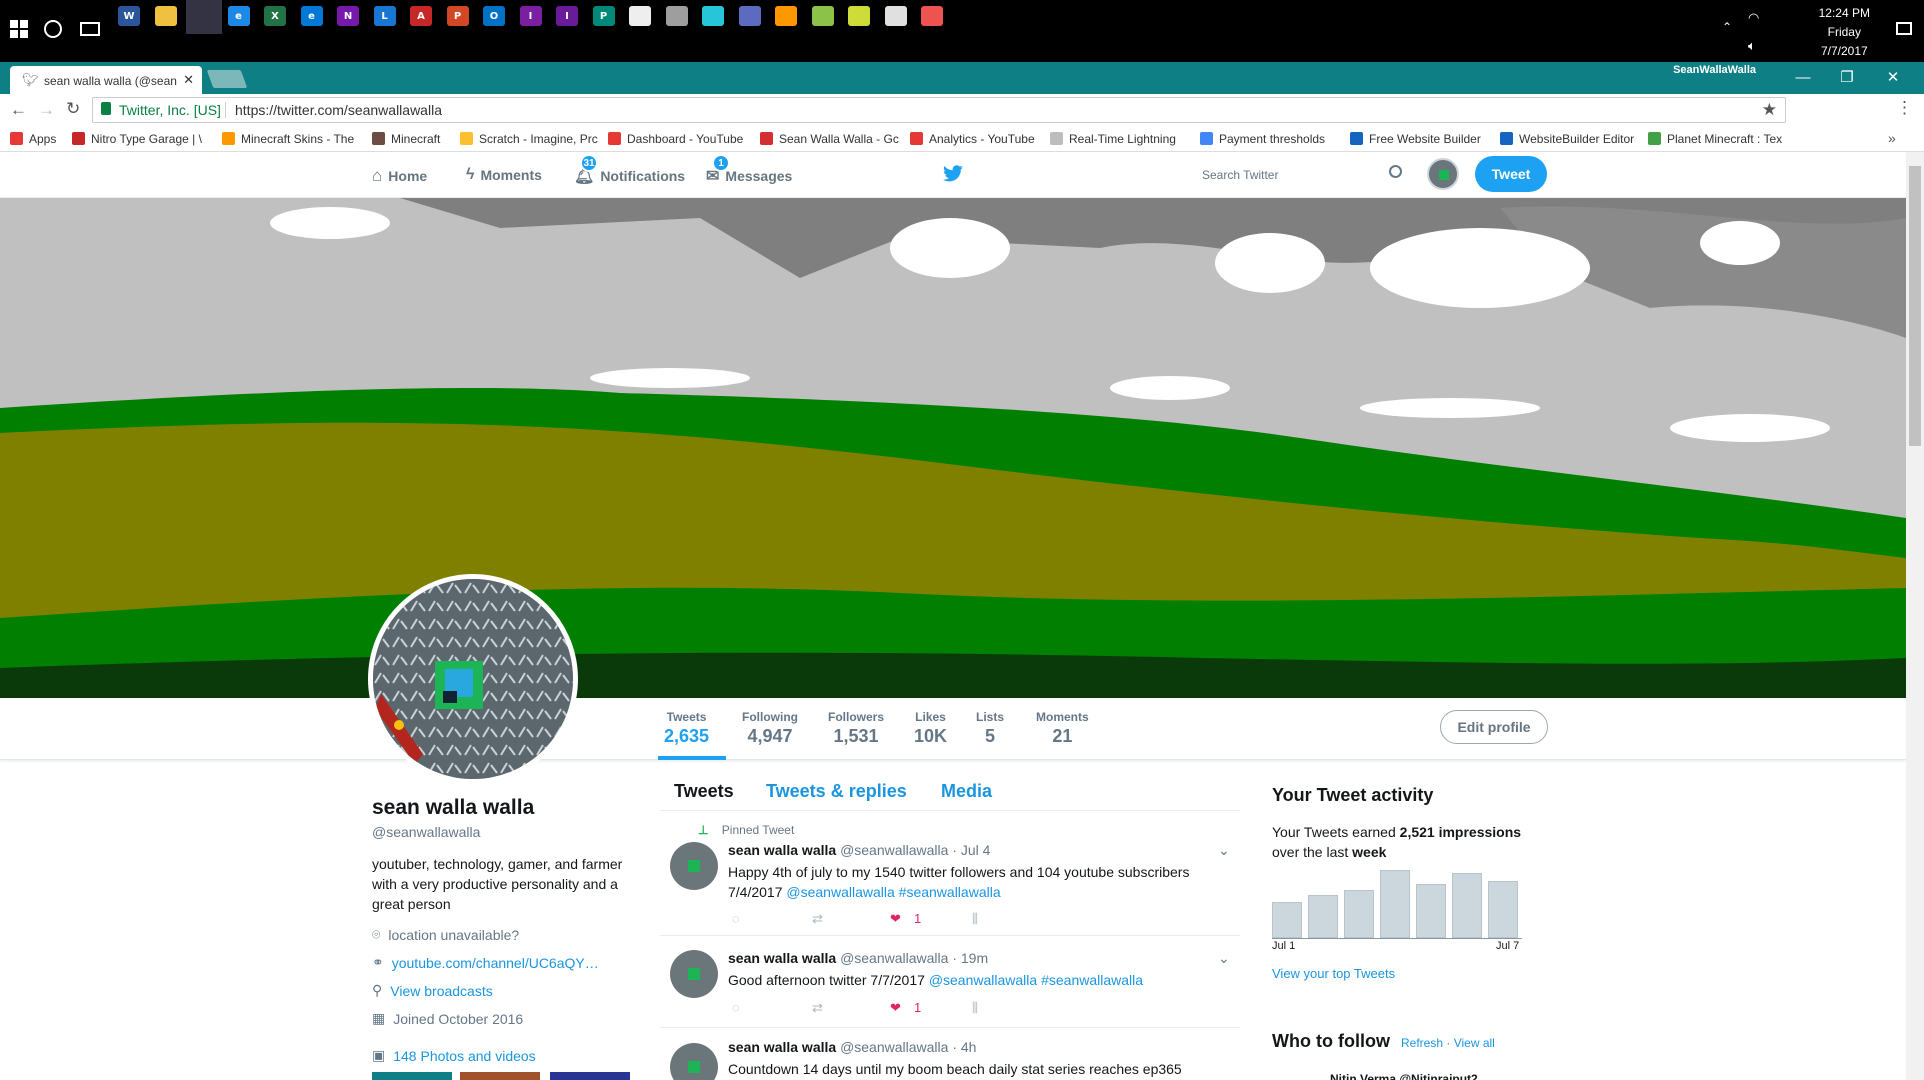 Image resolution: width=1924 pixels, height=1080 pixels. What do you see at coordinates (1753, 18) in the screenshot?
I see `wifi-icon: ◠` at bounding box center [1753, 18].